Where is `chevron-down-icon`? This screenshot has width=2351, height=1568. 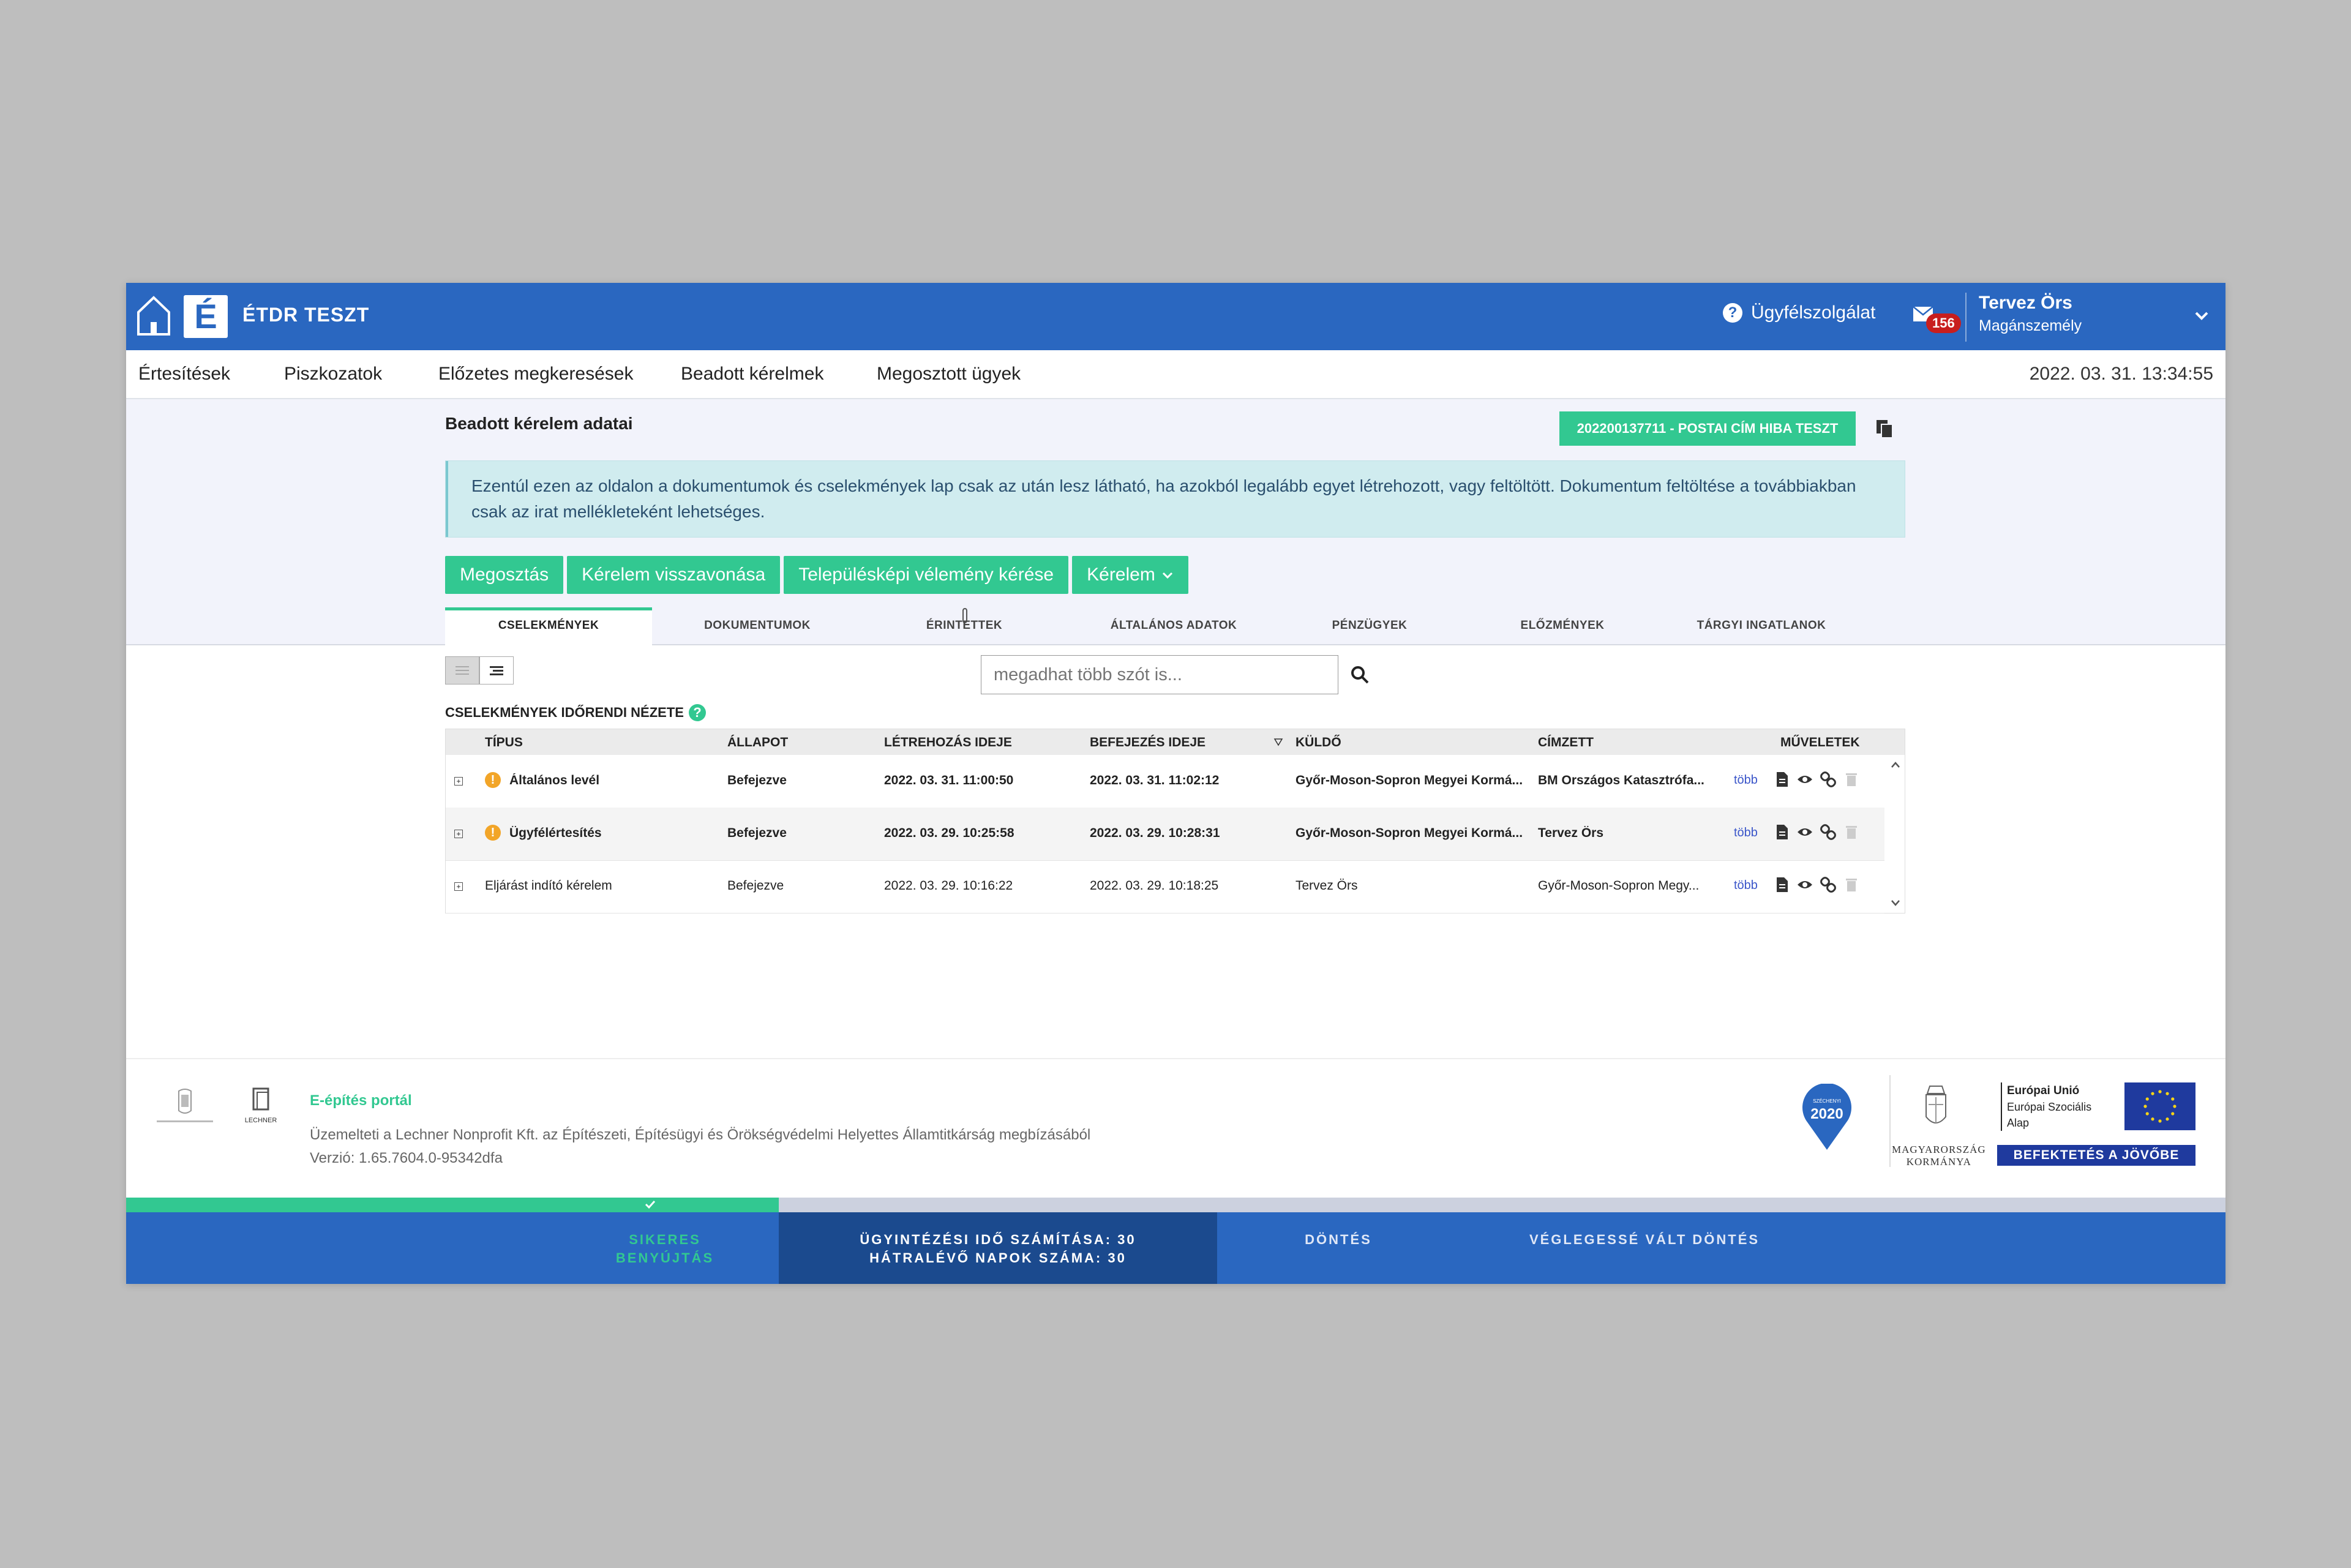 chevron-down-icon is located at coordinates (2201, 315).